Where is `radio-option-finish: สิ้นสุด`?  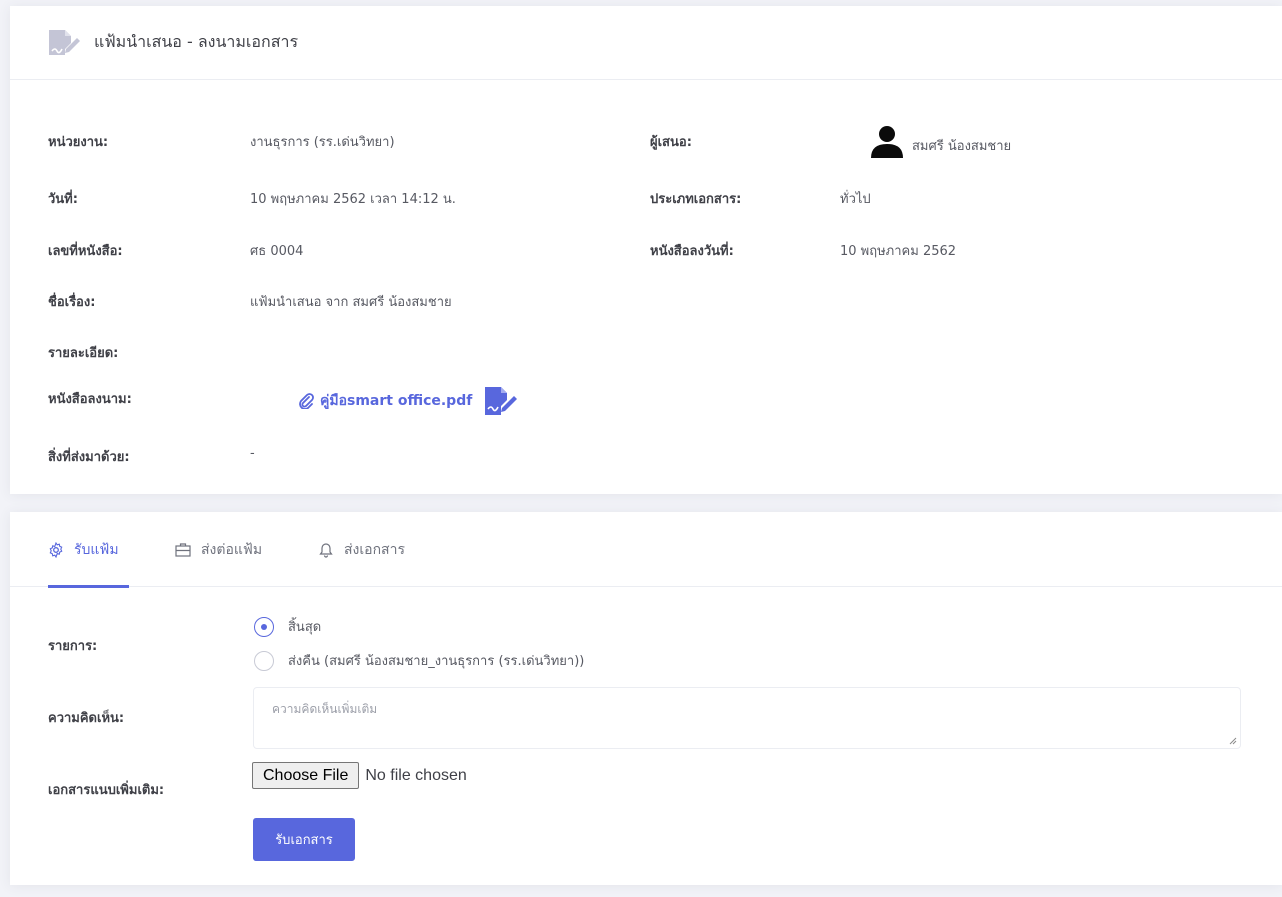
radio-option-finish: สิ้นสุด is located at coordinates (287, 626).